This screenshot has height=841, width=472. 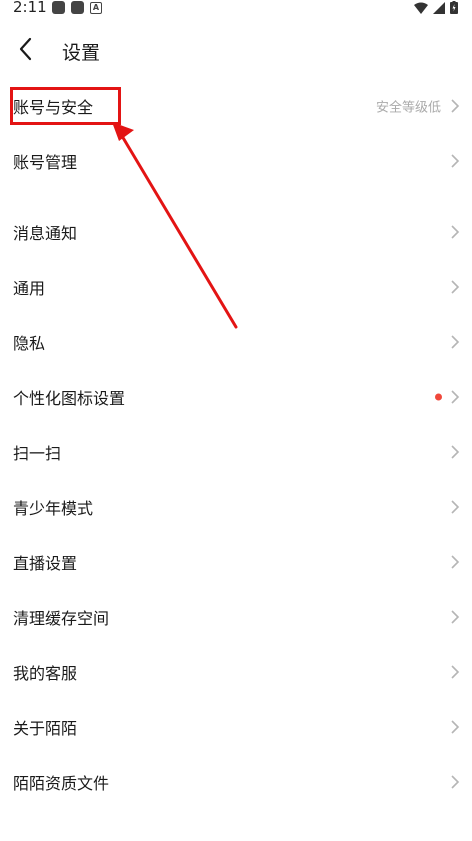 What do you see at coordinates (37, 453) in the screenshot?
I see `settings-item-label: 扫一扫` at bounding box center [37, 453].